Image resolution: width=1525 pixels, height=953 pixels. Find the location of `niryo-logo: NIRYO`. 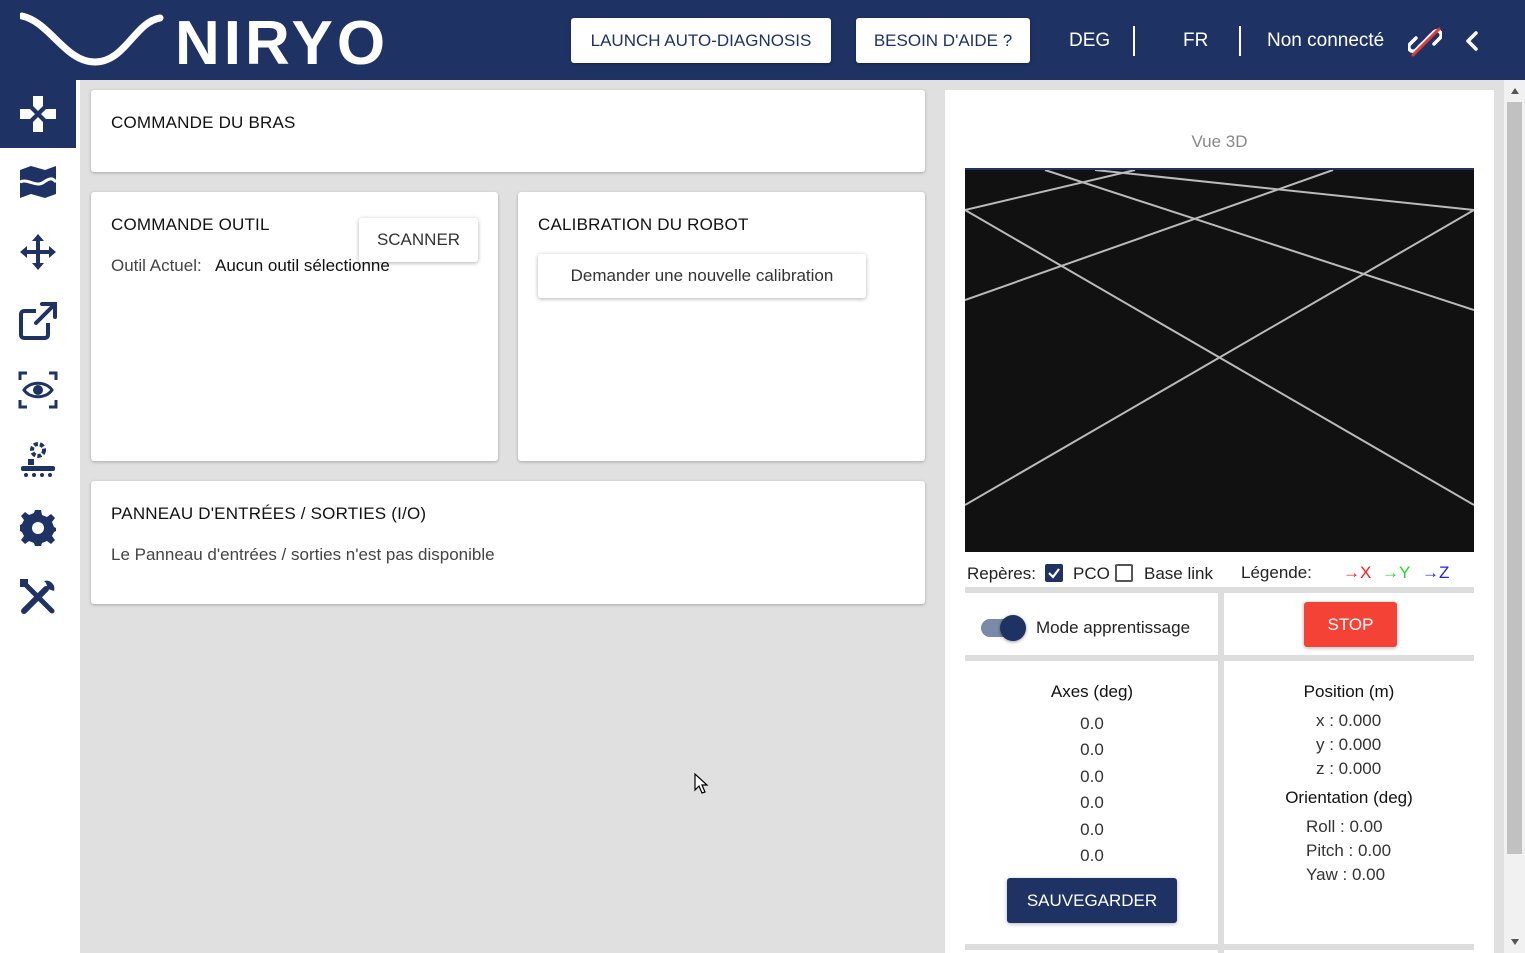

niryo-logo: NIRYO is located at coordinates (204, 40).